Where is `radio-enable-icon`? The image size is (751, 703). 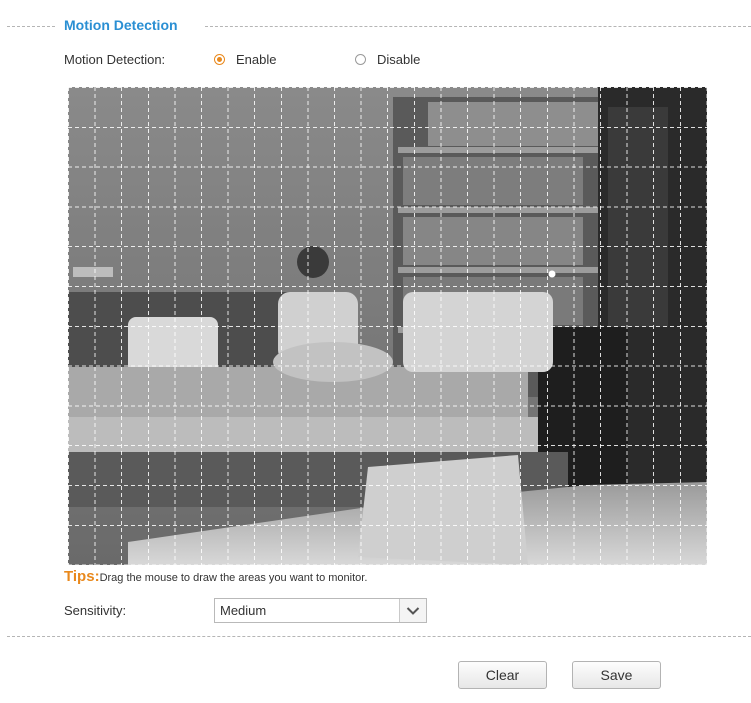
radio-enable-icon is located at coordinates (219, 59).